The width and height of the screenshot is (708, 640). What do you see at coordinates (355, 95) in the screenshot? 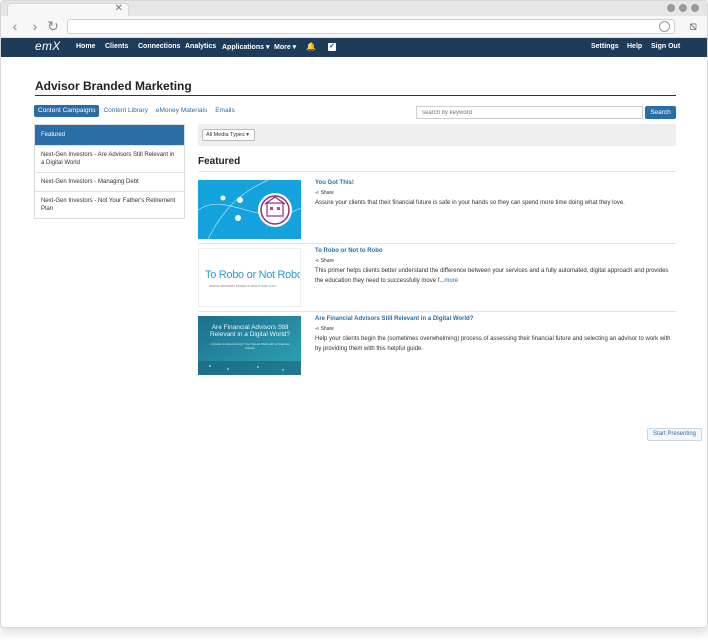
I see `title-divider` at bounding box center [355, 95].